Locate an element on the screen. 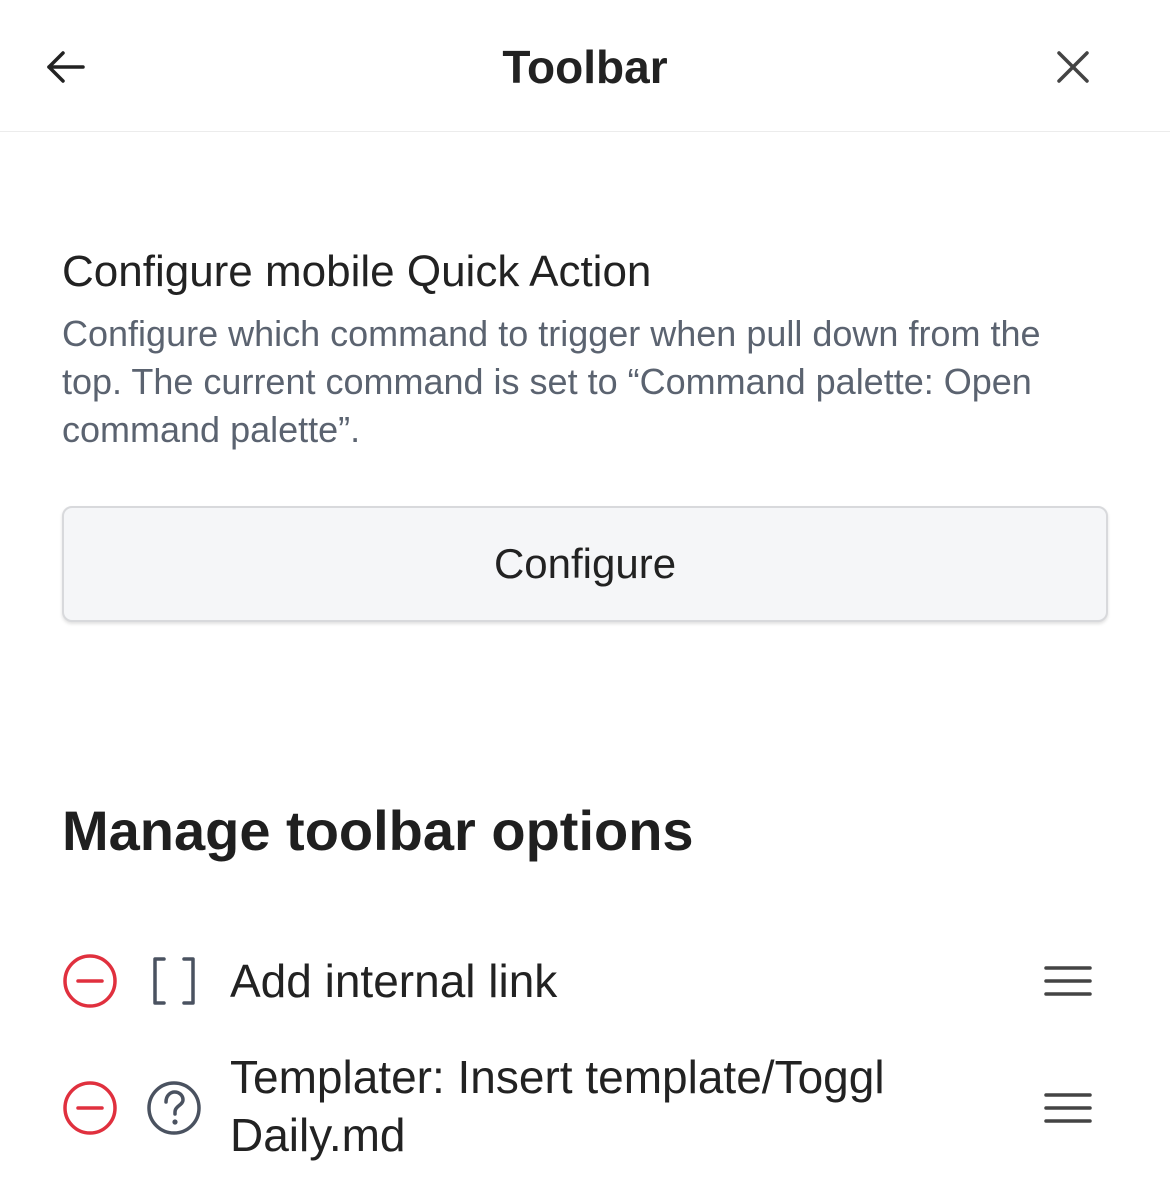 The image size is (1170, 1187). page-title: Toolbar is located at coordinates (585, 67).